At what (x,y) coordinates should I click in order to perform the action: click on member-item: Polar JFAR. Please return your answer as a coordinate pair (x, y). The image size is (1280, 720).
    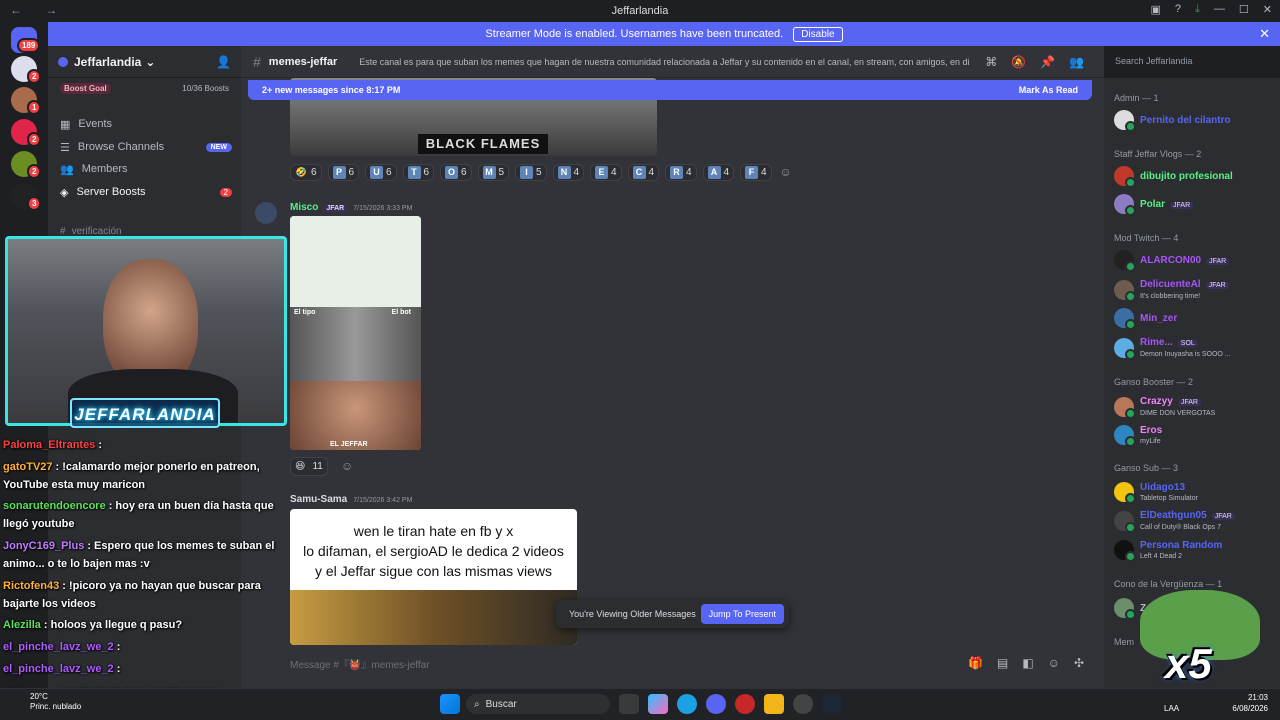
    Looking at the image, I should click on (1195, 204).